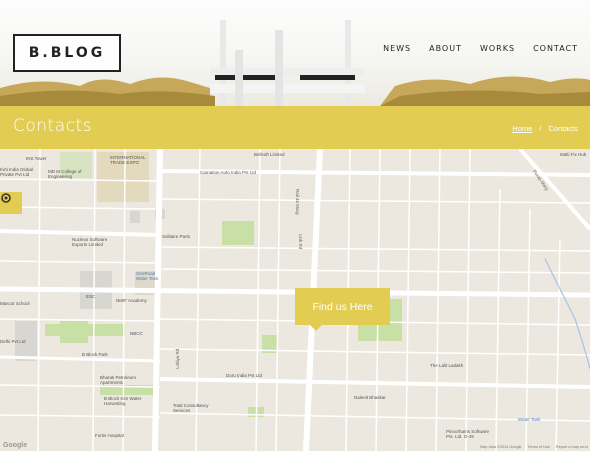 Image resolution: width=590 pixels, height=451 pixels. What do you see at coordinates (300, 242) in the screenshot?
I see `road-label: Link Rd` at bounding box center [300, 242].